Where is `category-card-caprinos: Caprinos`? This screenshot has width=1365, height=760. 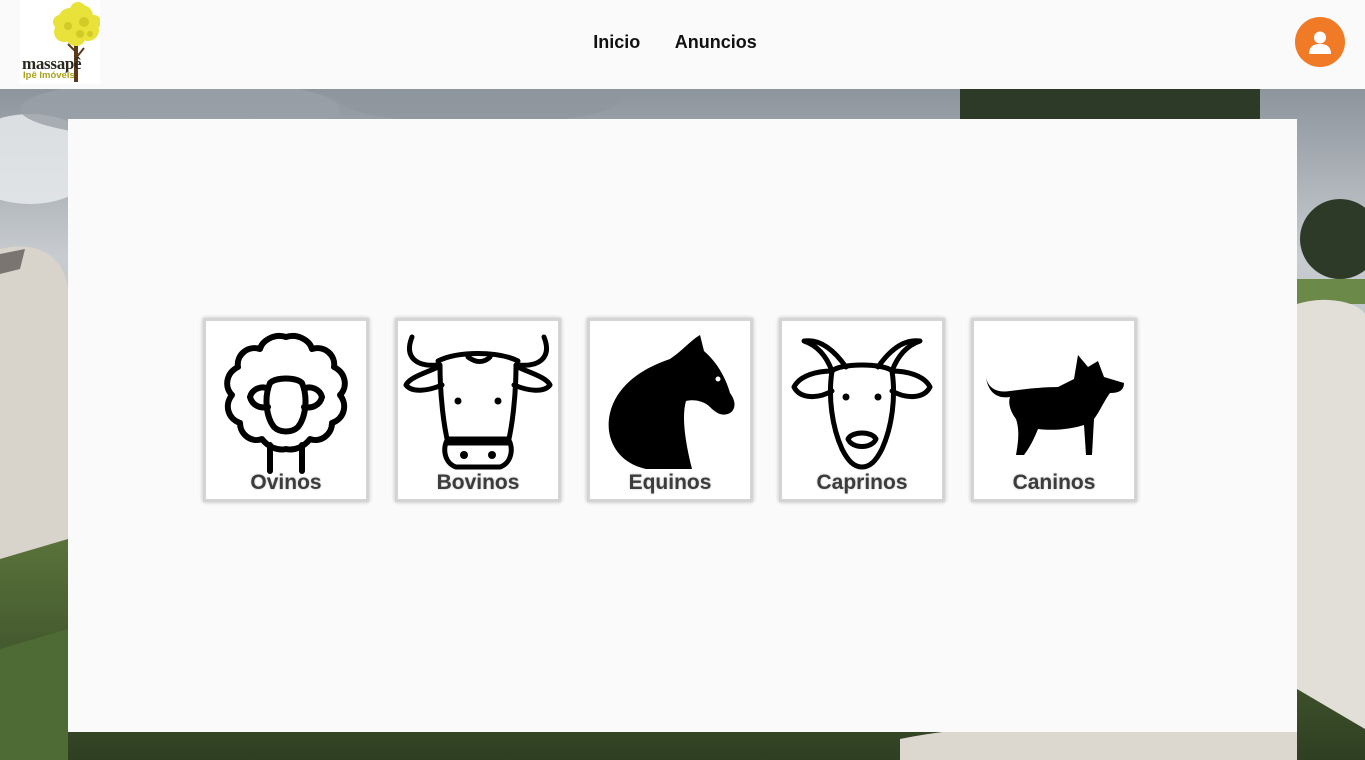
category-card-caprinos: Caprinos is located at coordinates (862, 410).